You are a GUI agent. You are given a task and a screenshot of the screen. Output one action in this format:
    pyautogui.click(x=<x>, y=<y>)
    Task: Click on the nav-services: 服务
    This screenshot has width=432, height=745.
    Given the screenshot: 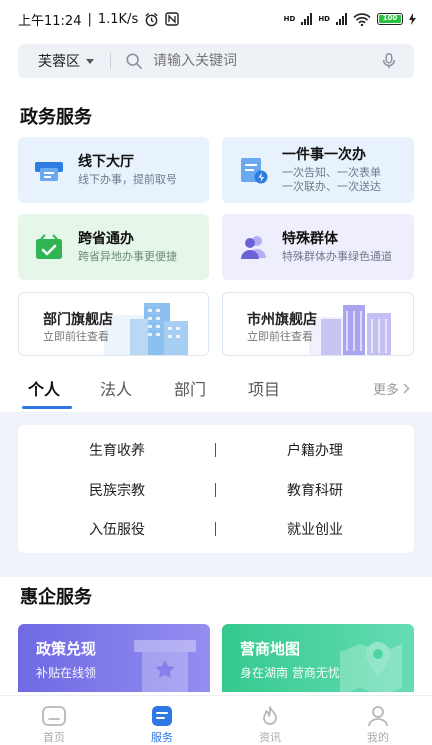 What is the action you would take?
    pyautogui.click(x=162, y=720)
    